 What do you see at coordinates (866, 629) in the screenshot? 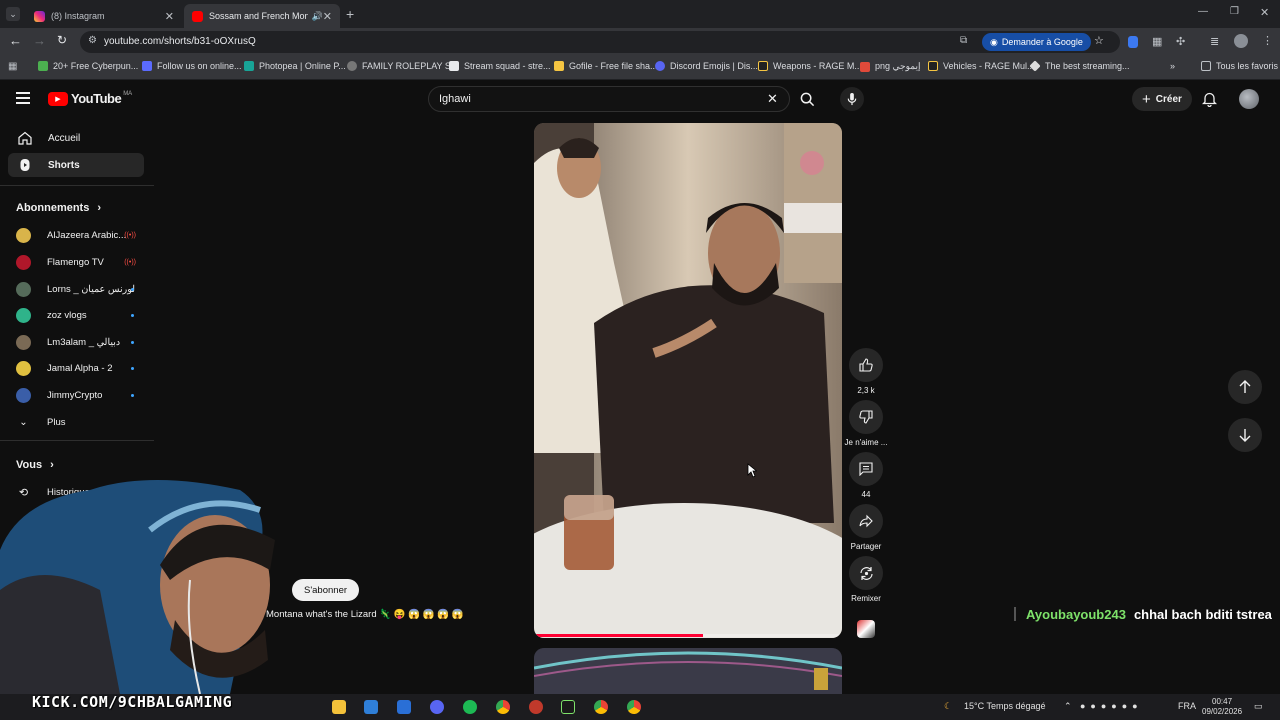
I see `sound-thumbnail` at bounding box center [866, 629].